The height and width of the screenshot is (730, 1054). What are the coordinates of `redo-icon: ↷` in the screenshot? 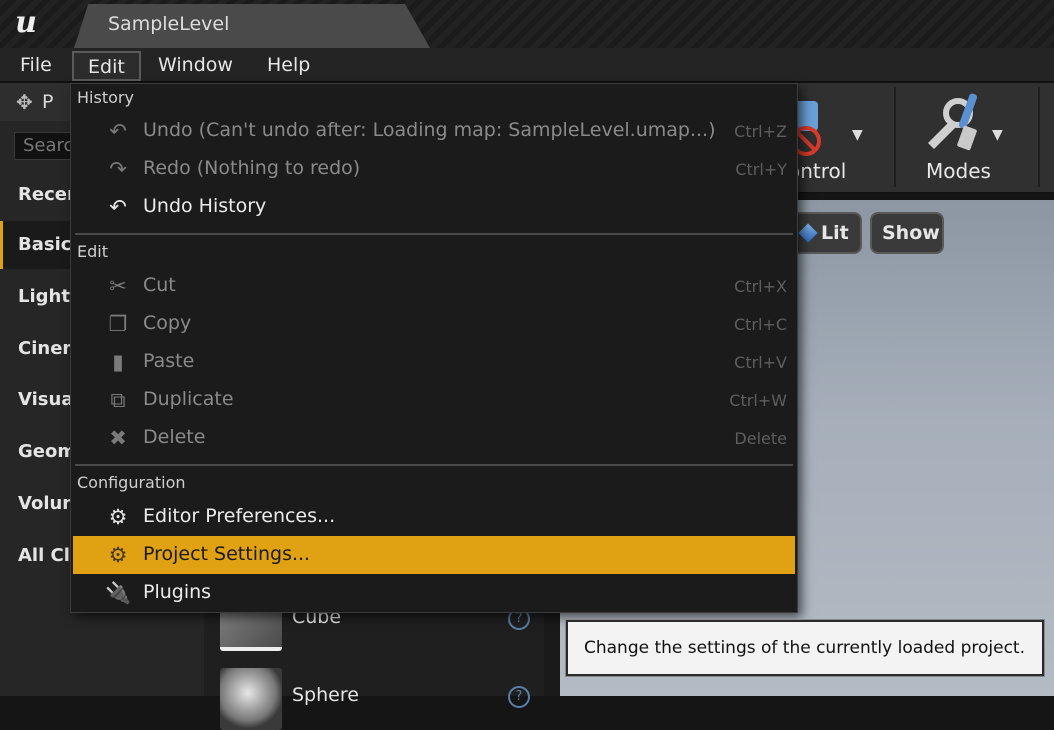 It's located at (118, 169).